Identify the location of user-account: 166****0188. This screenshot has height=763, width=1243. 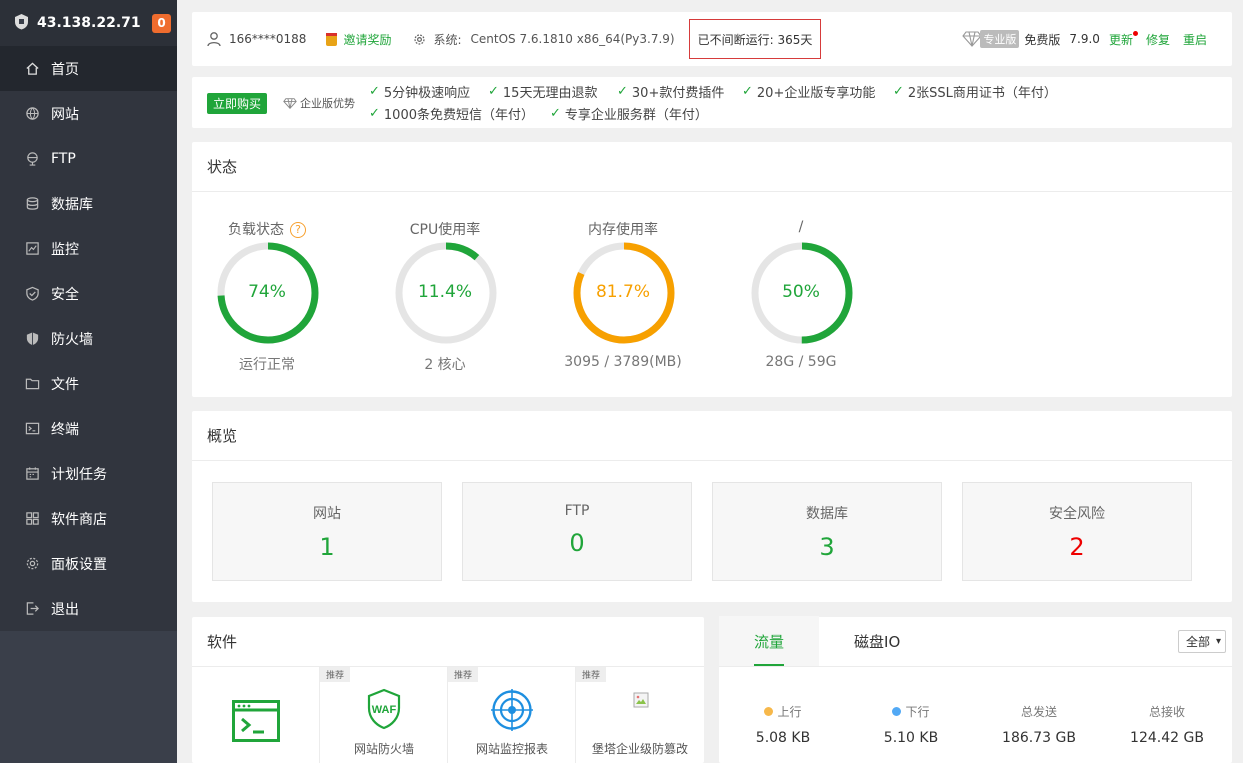
(256, 39).